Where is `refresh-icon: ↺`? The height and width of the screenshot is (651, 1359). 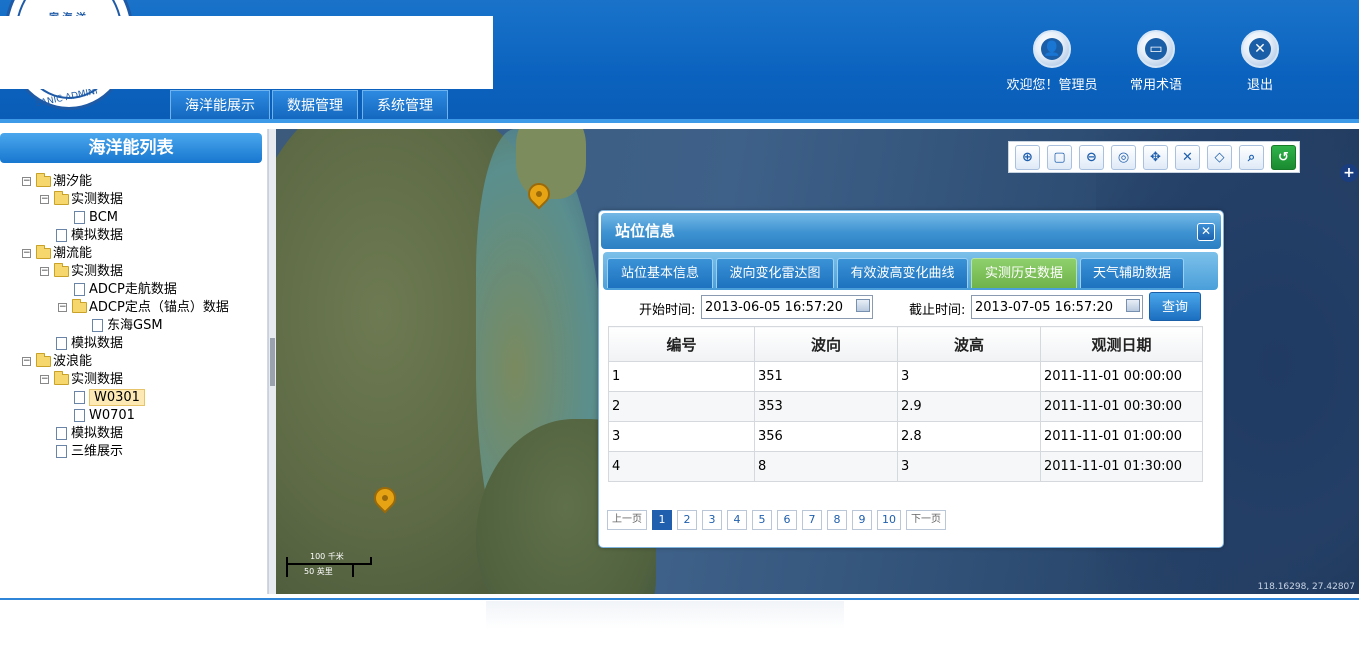
refresh-icon: ↺ is located at coordinates (1283, 157).